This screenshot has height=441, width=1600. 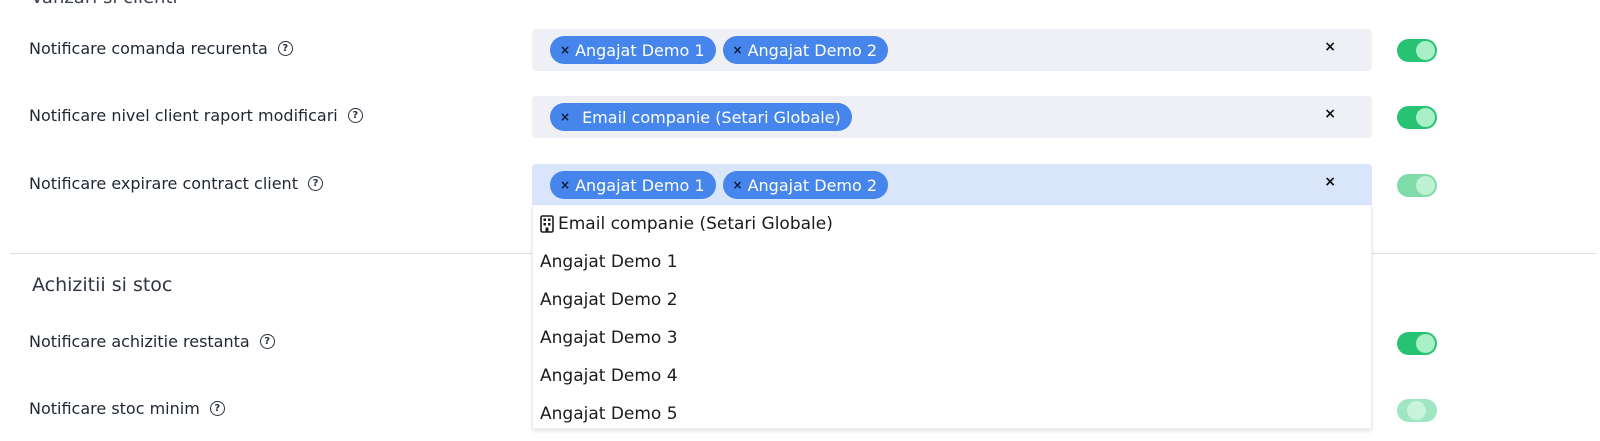 What do you see at coordinates (952, 300) in the screenshot?
I see `dropdown-option: Angajat Demo 2` at bounding box center [952, 300].